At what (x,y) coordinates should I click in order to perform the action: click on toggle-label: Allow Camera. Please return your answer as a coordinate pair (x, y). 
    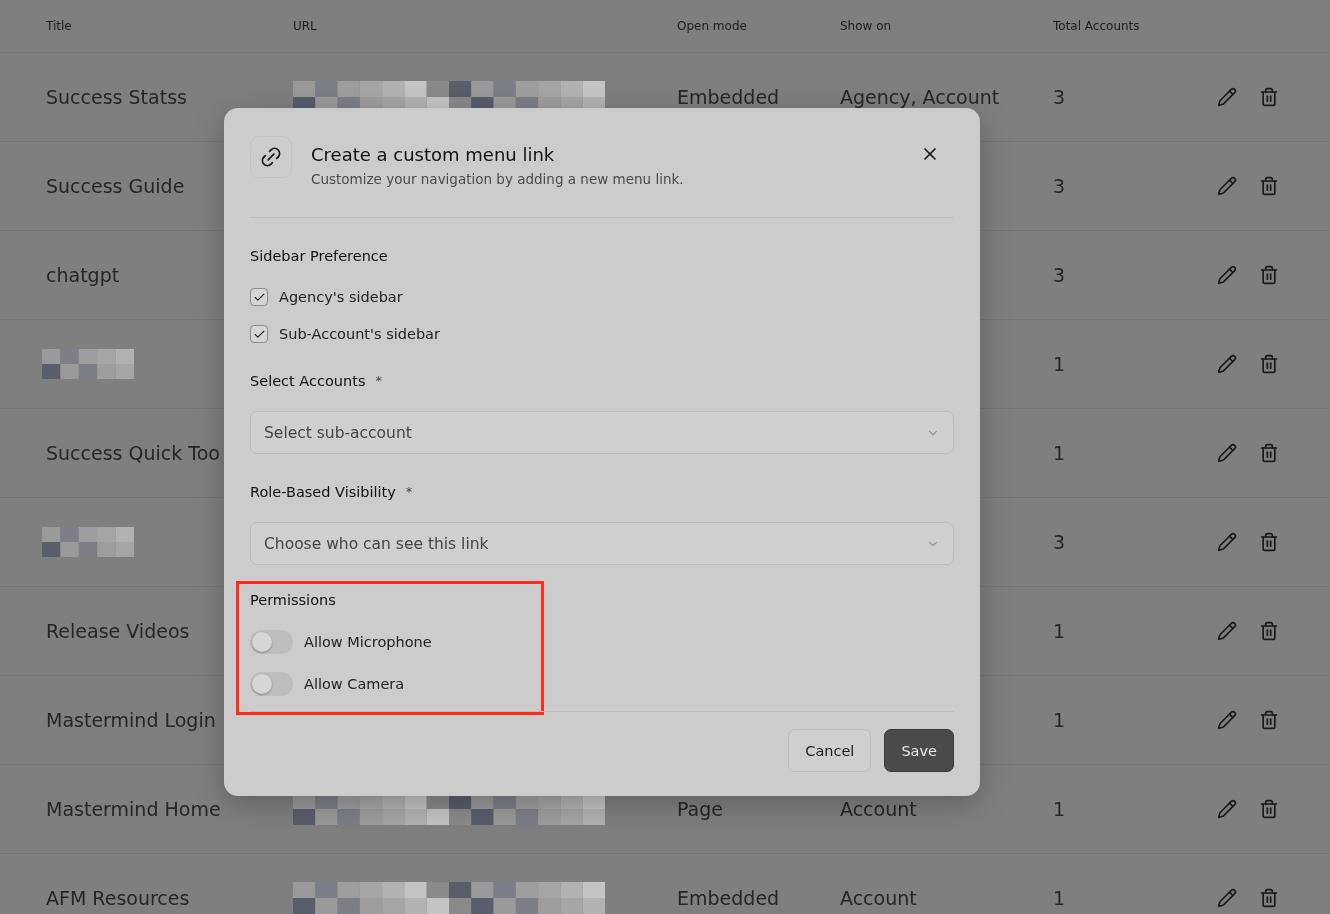
    Looking at the image, I should click on (354, 684).